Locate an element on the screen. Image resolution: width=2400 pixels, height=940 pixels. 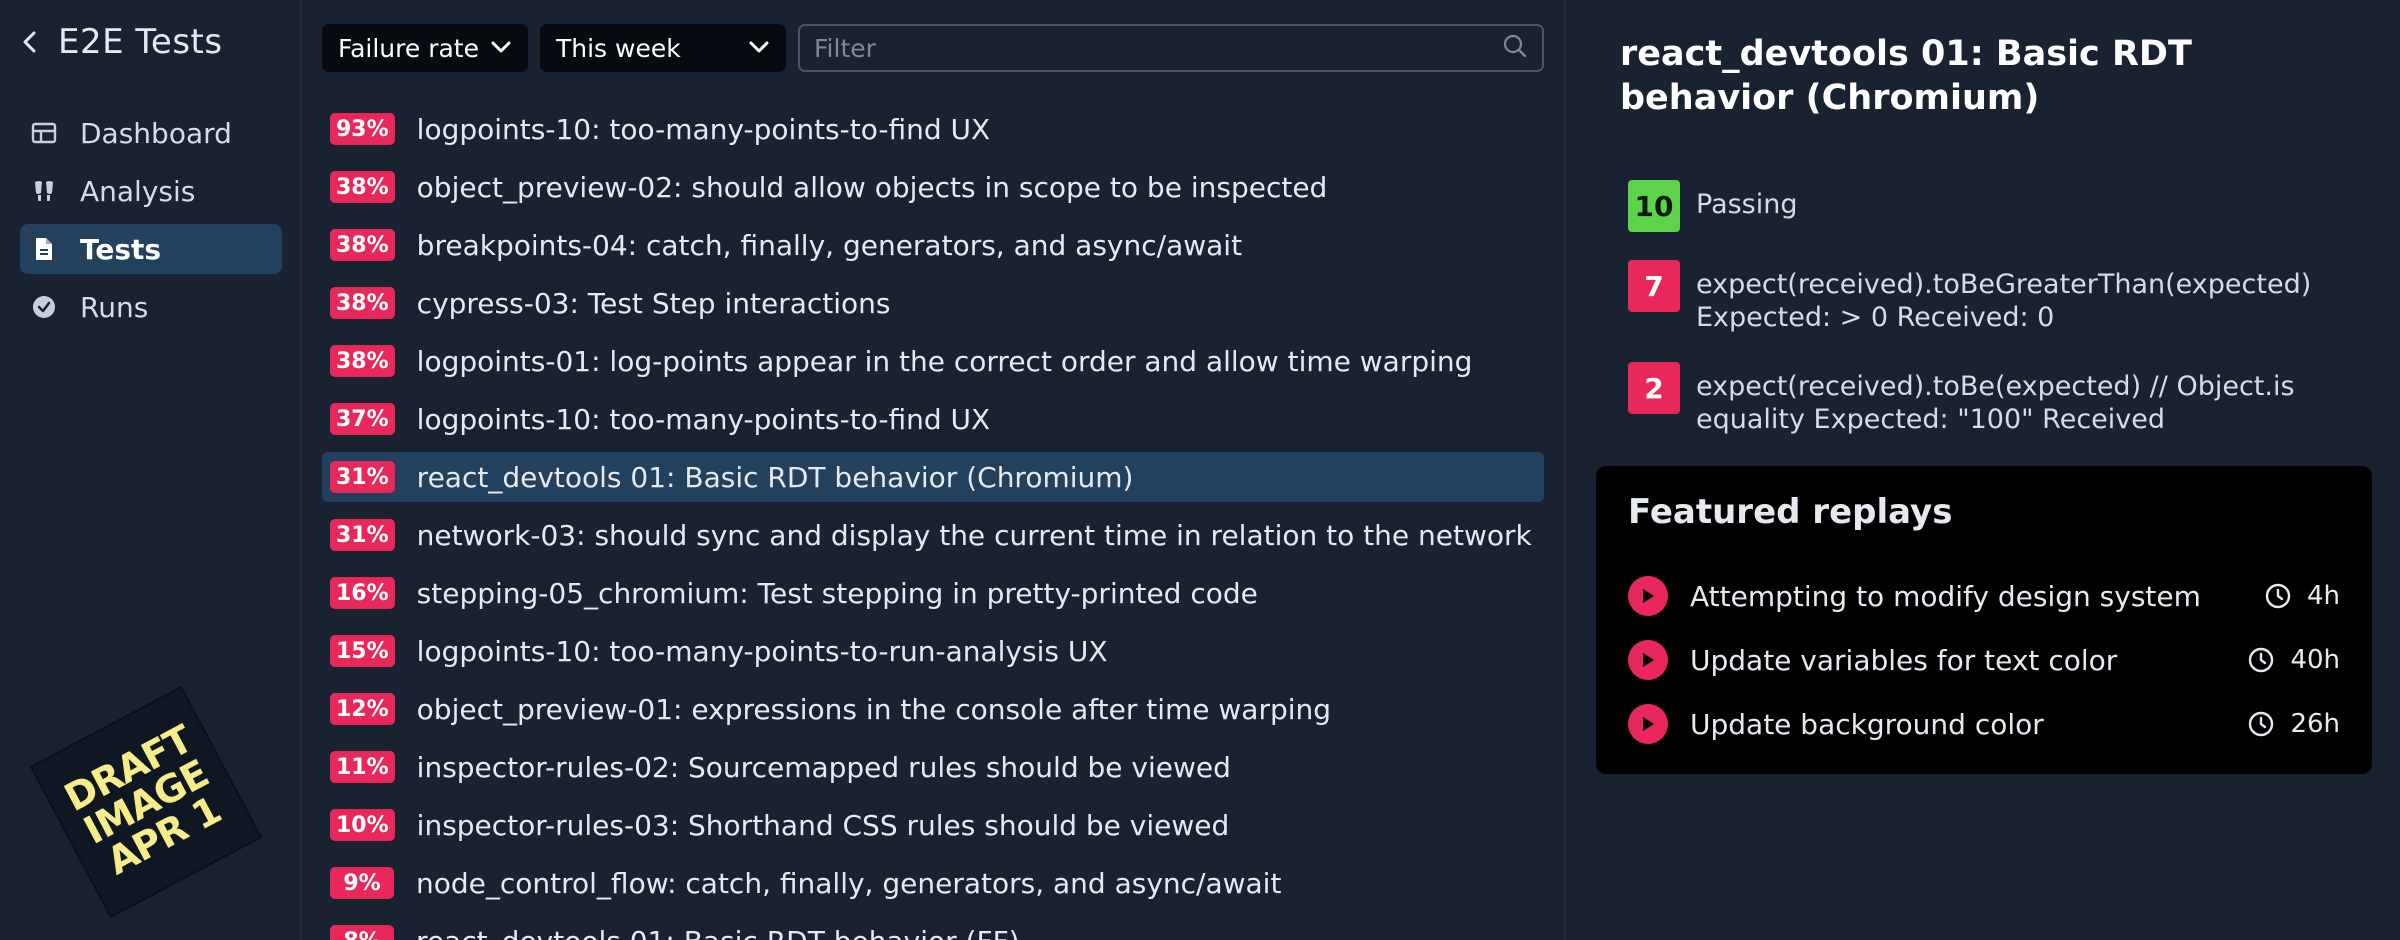
result-item-passing: 10 Passing is located at coordinates (1998, 206).